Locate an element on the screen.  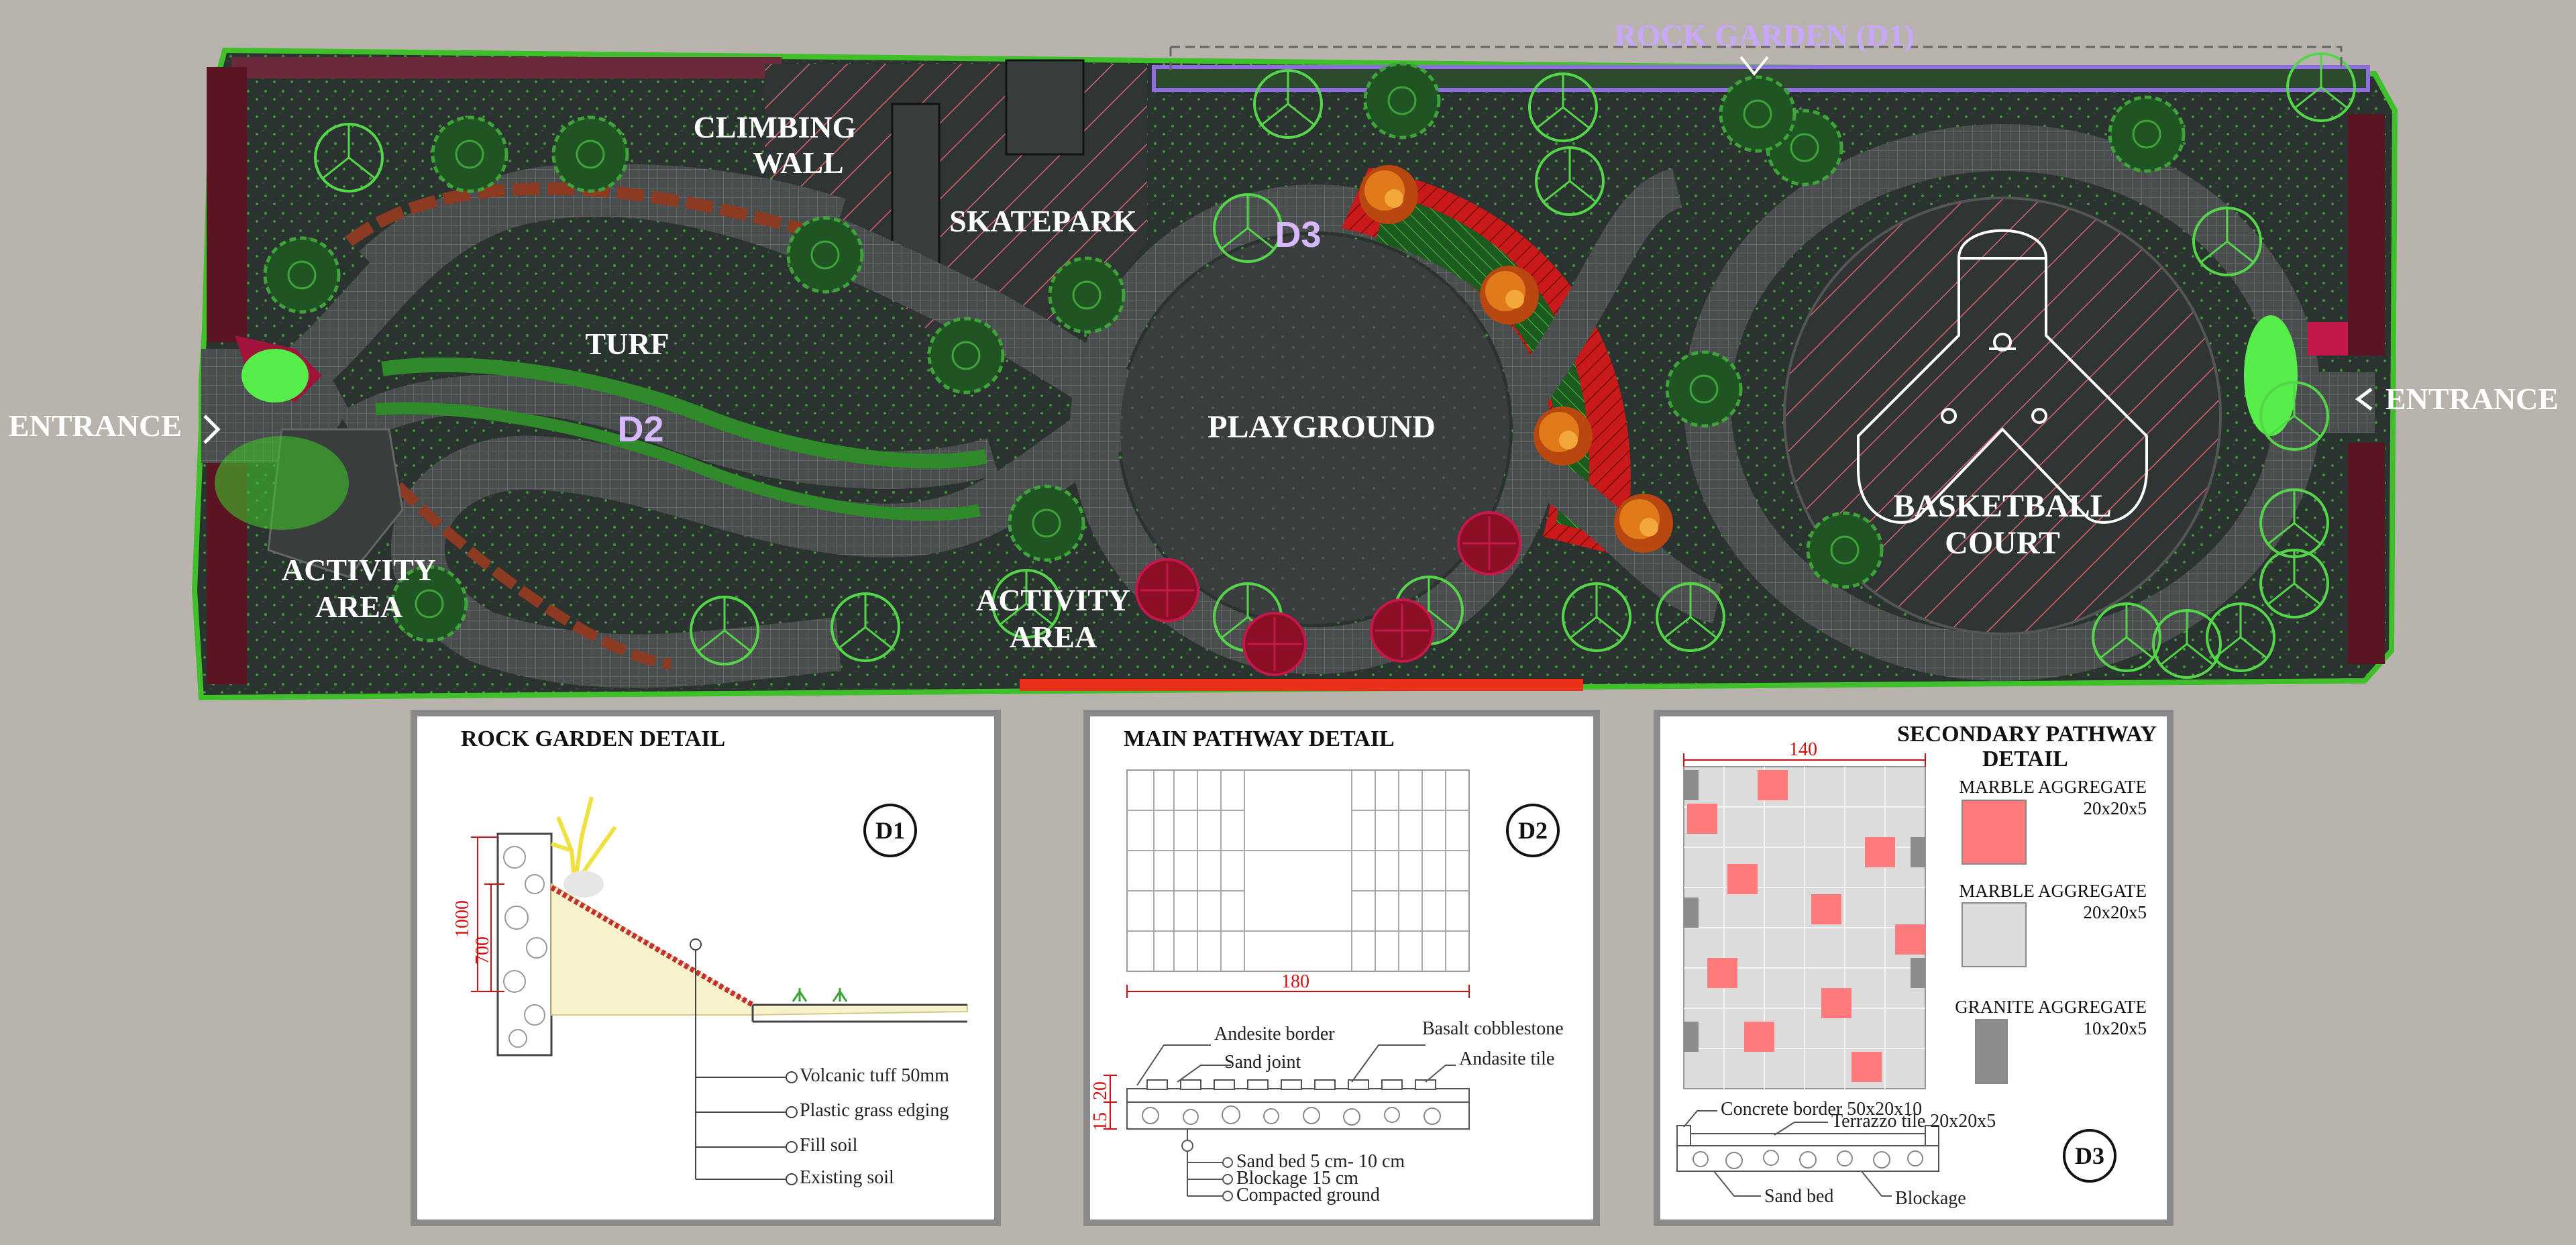
rock-garden-detail-title: ROCK GARDEN DETAIL is located at coordinates (593, 738).